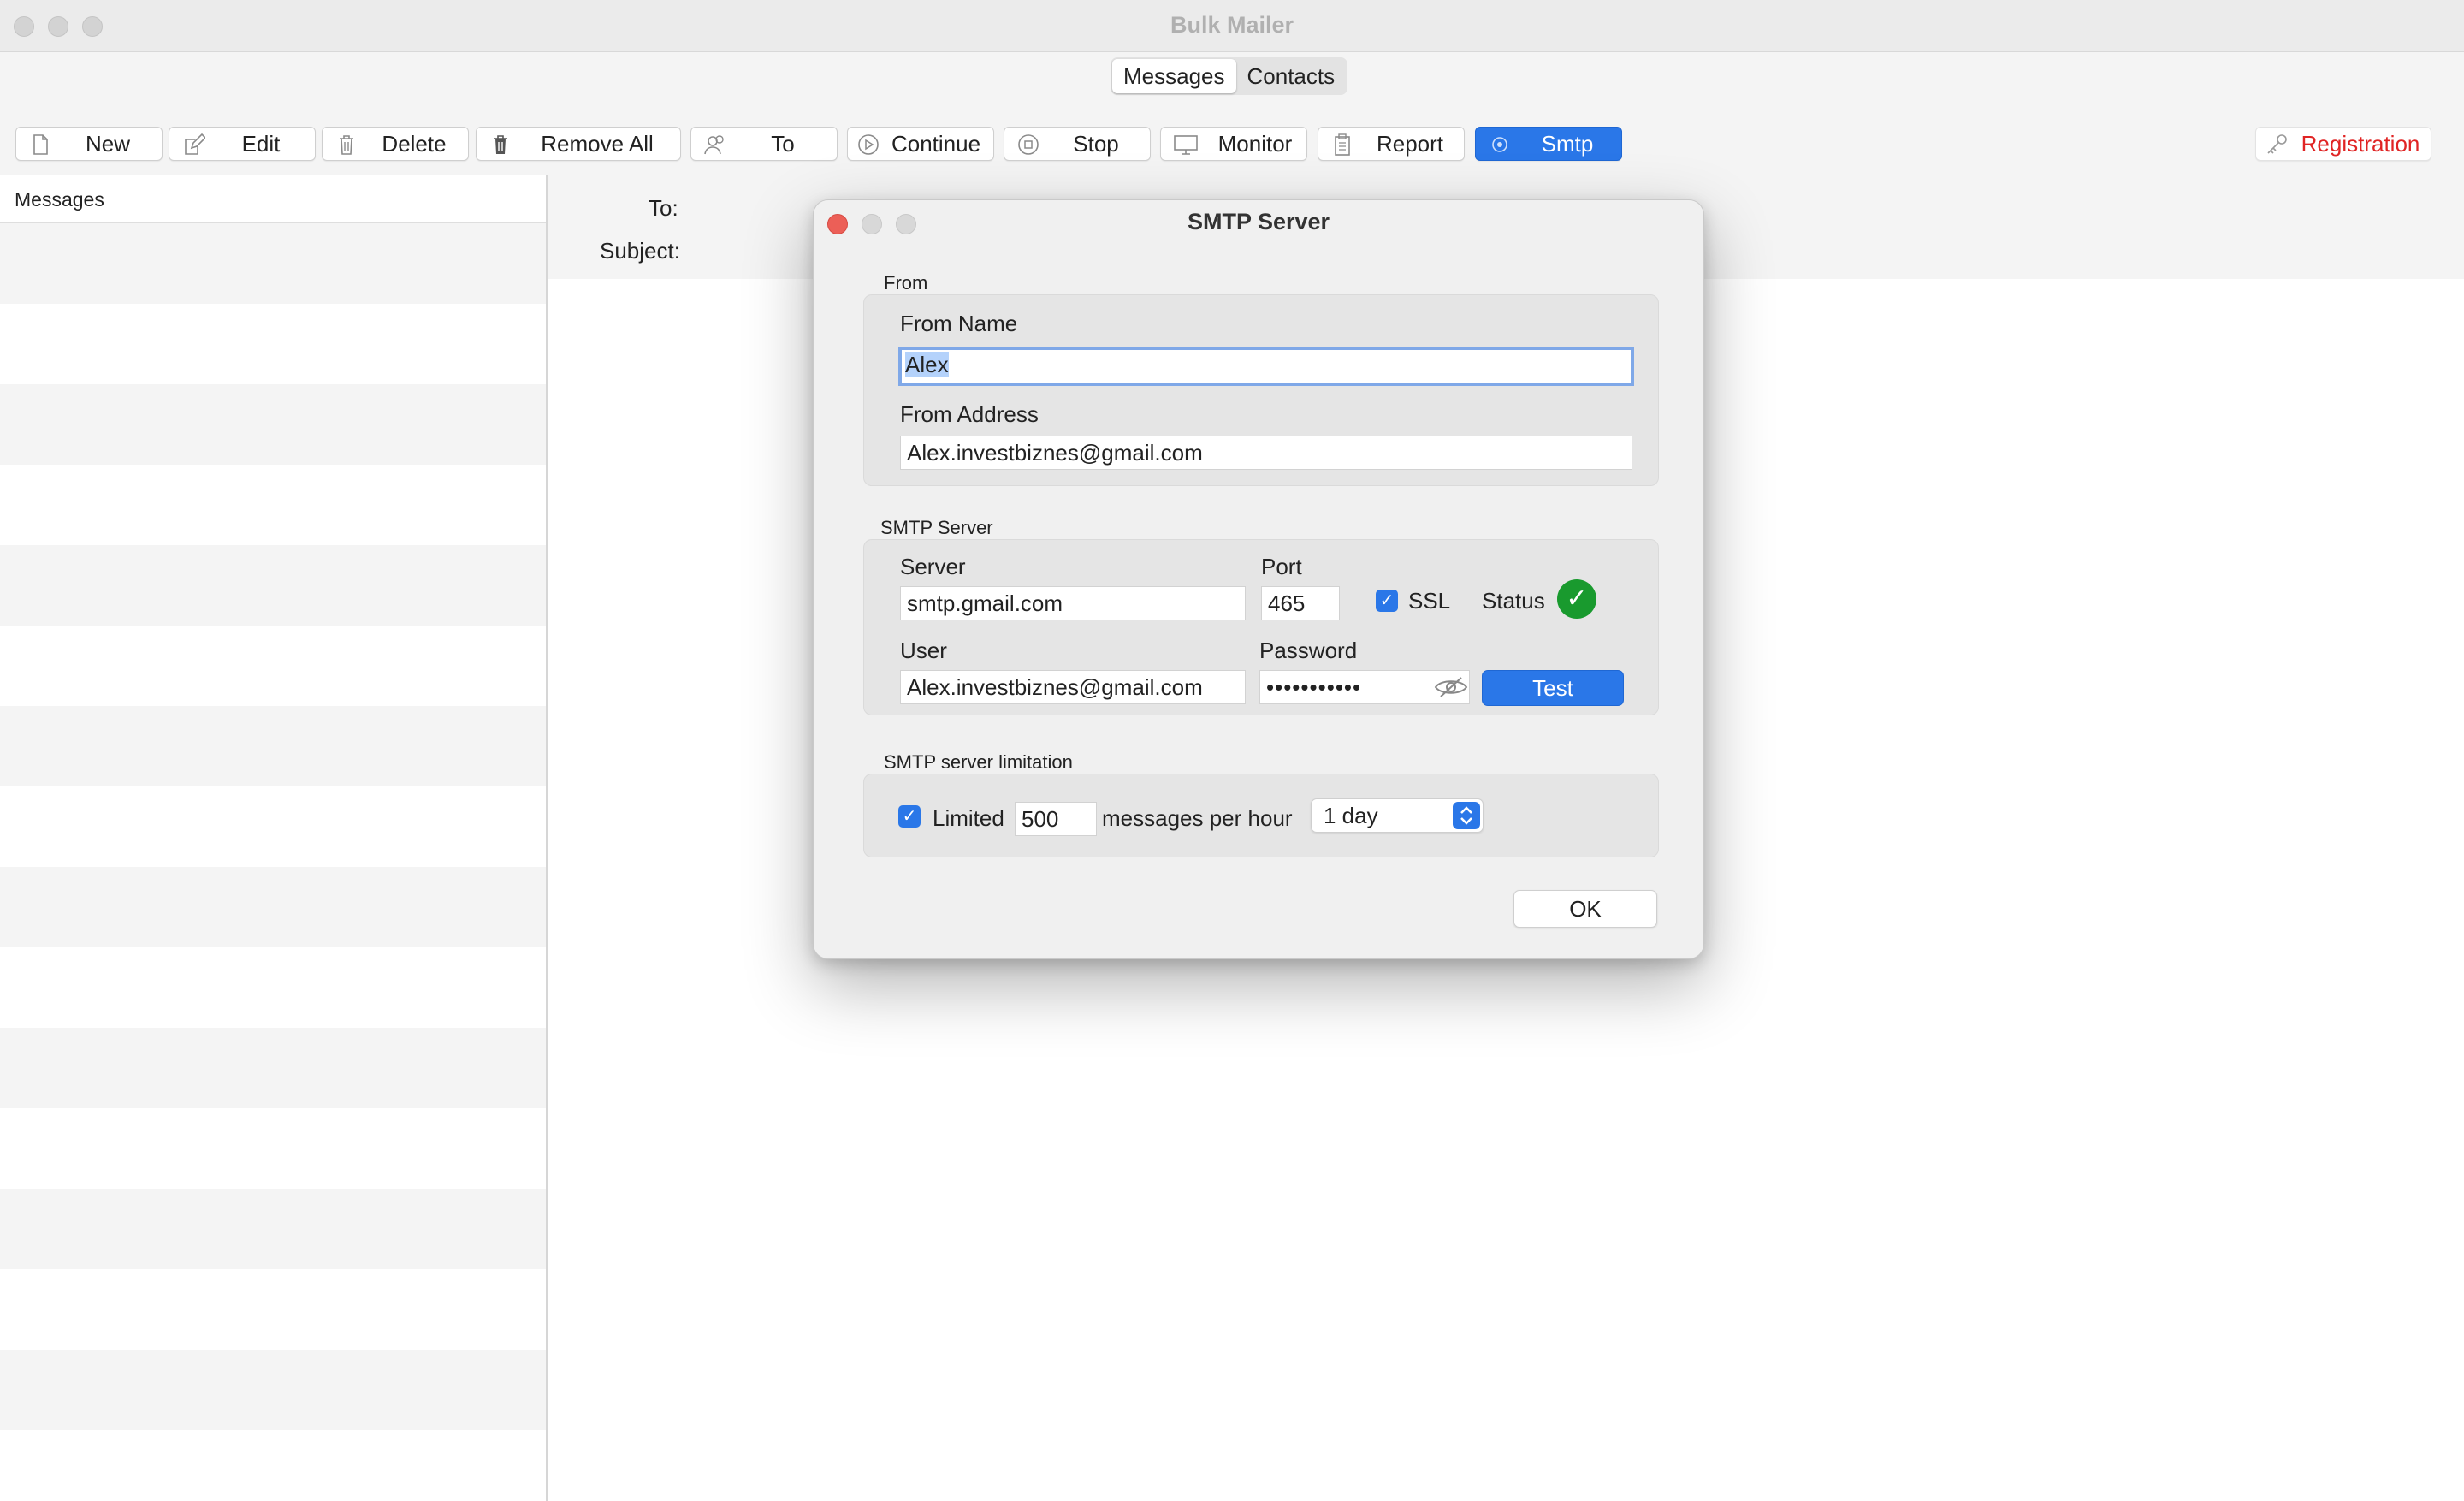 The height and width of the screenshot is (1501, 2464). What do you see at coordinates (1308, 650) in the screenshot?
I see `password-label: Password` at bounding box center [1308, 650].